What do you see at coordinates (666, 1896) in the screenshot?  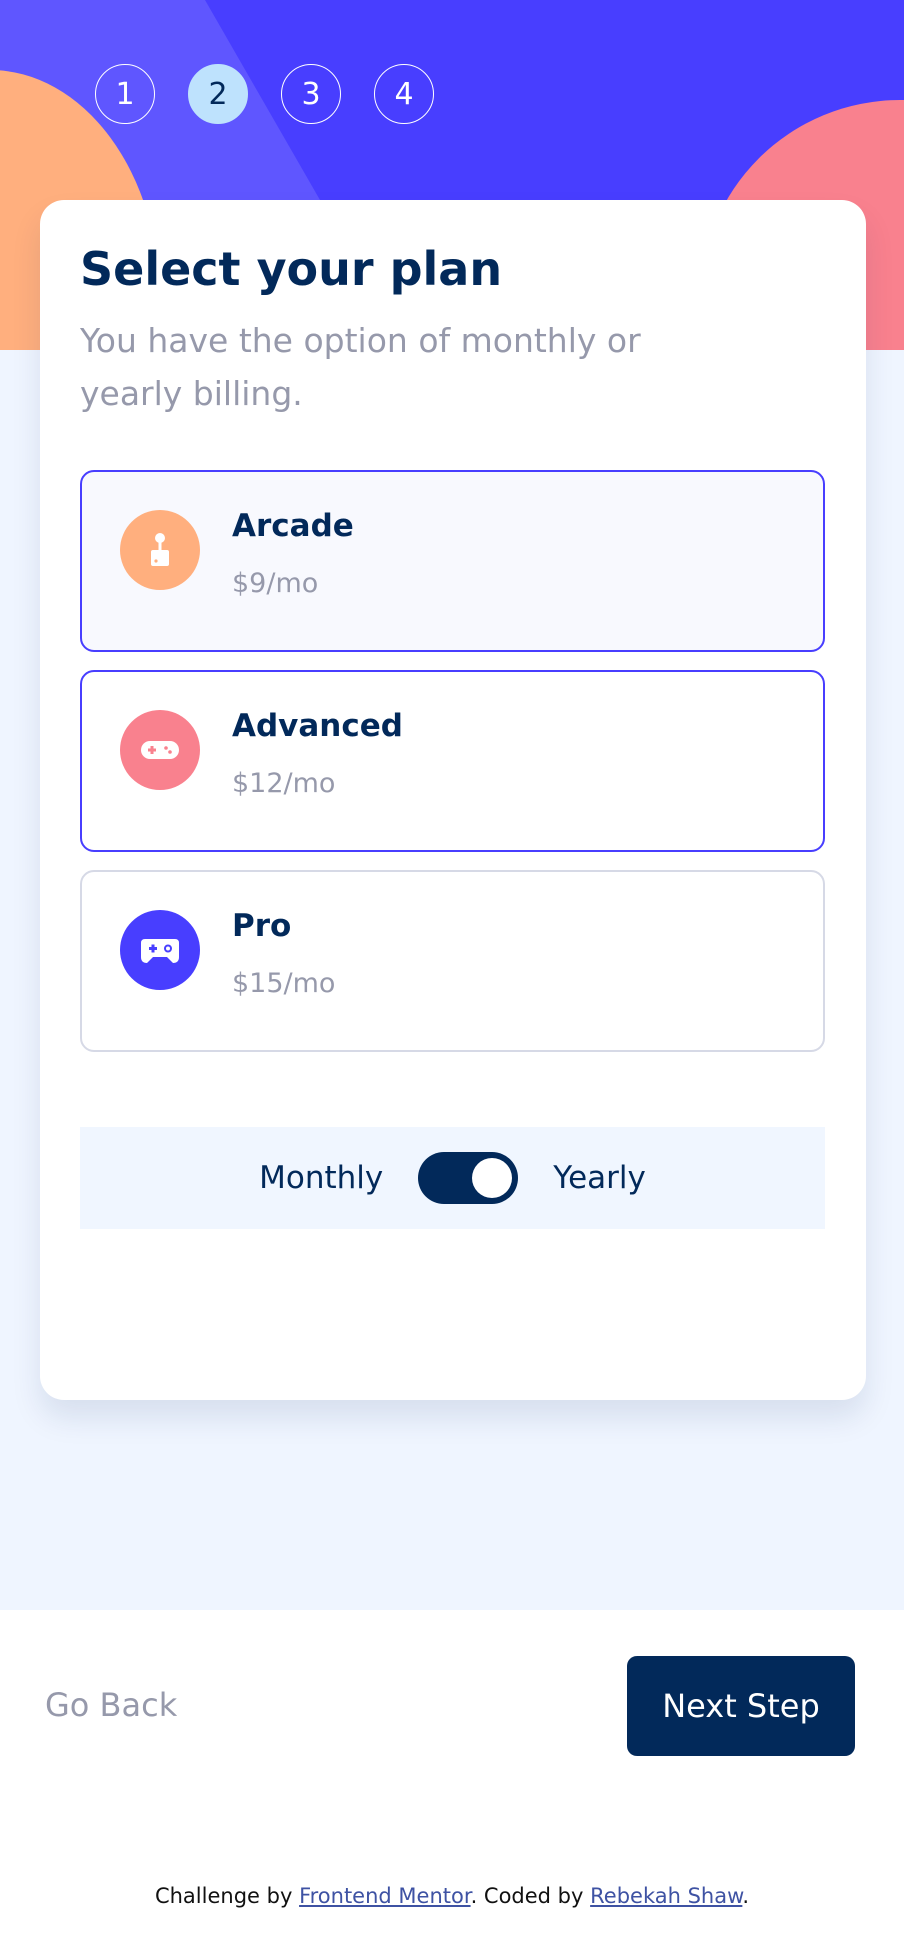 I see `author-link: Rebekah Shaw` at bounding box center [666, 1896].